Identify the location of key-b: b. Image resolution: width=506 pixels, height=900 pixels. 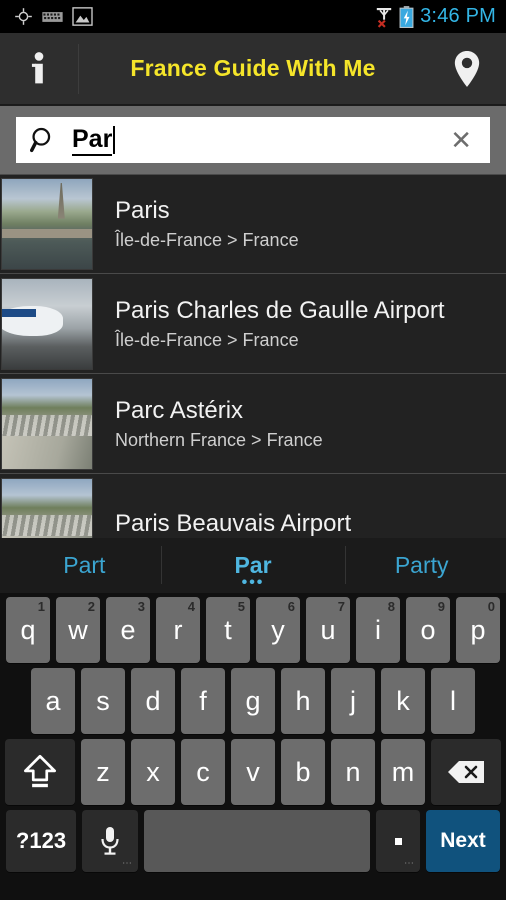
(303, 772).